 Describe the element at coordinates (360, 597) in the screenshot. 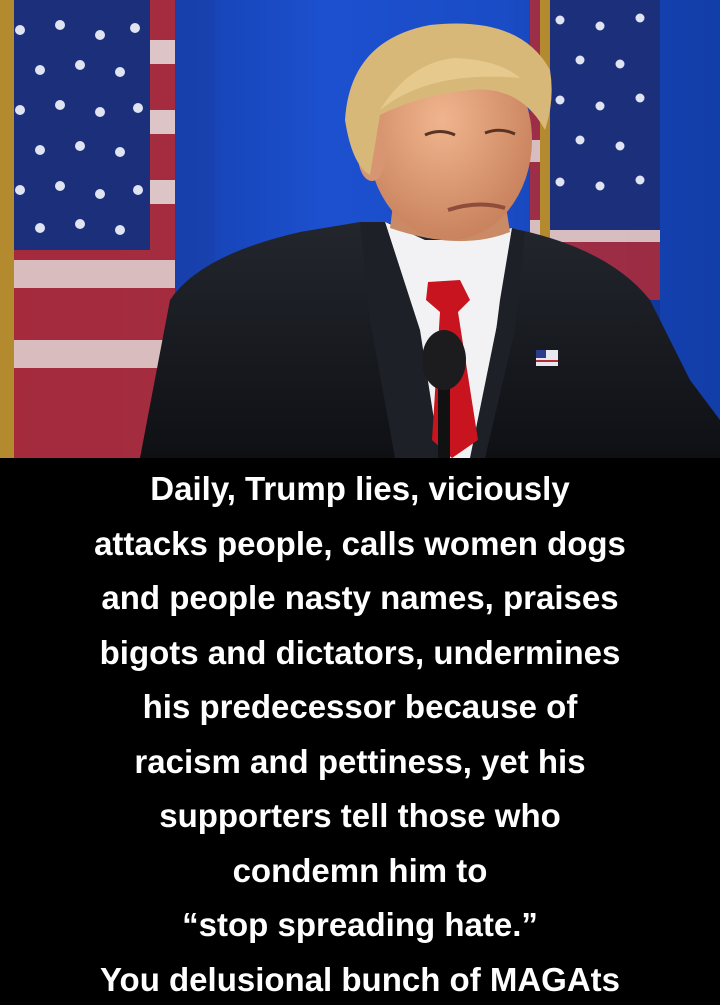

I see `caption-line: and people nasty names, praises` at that location.